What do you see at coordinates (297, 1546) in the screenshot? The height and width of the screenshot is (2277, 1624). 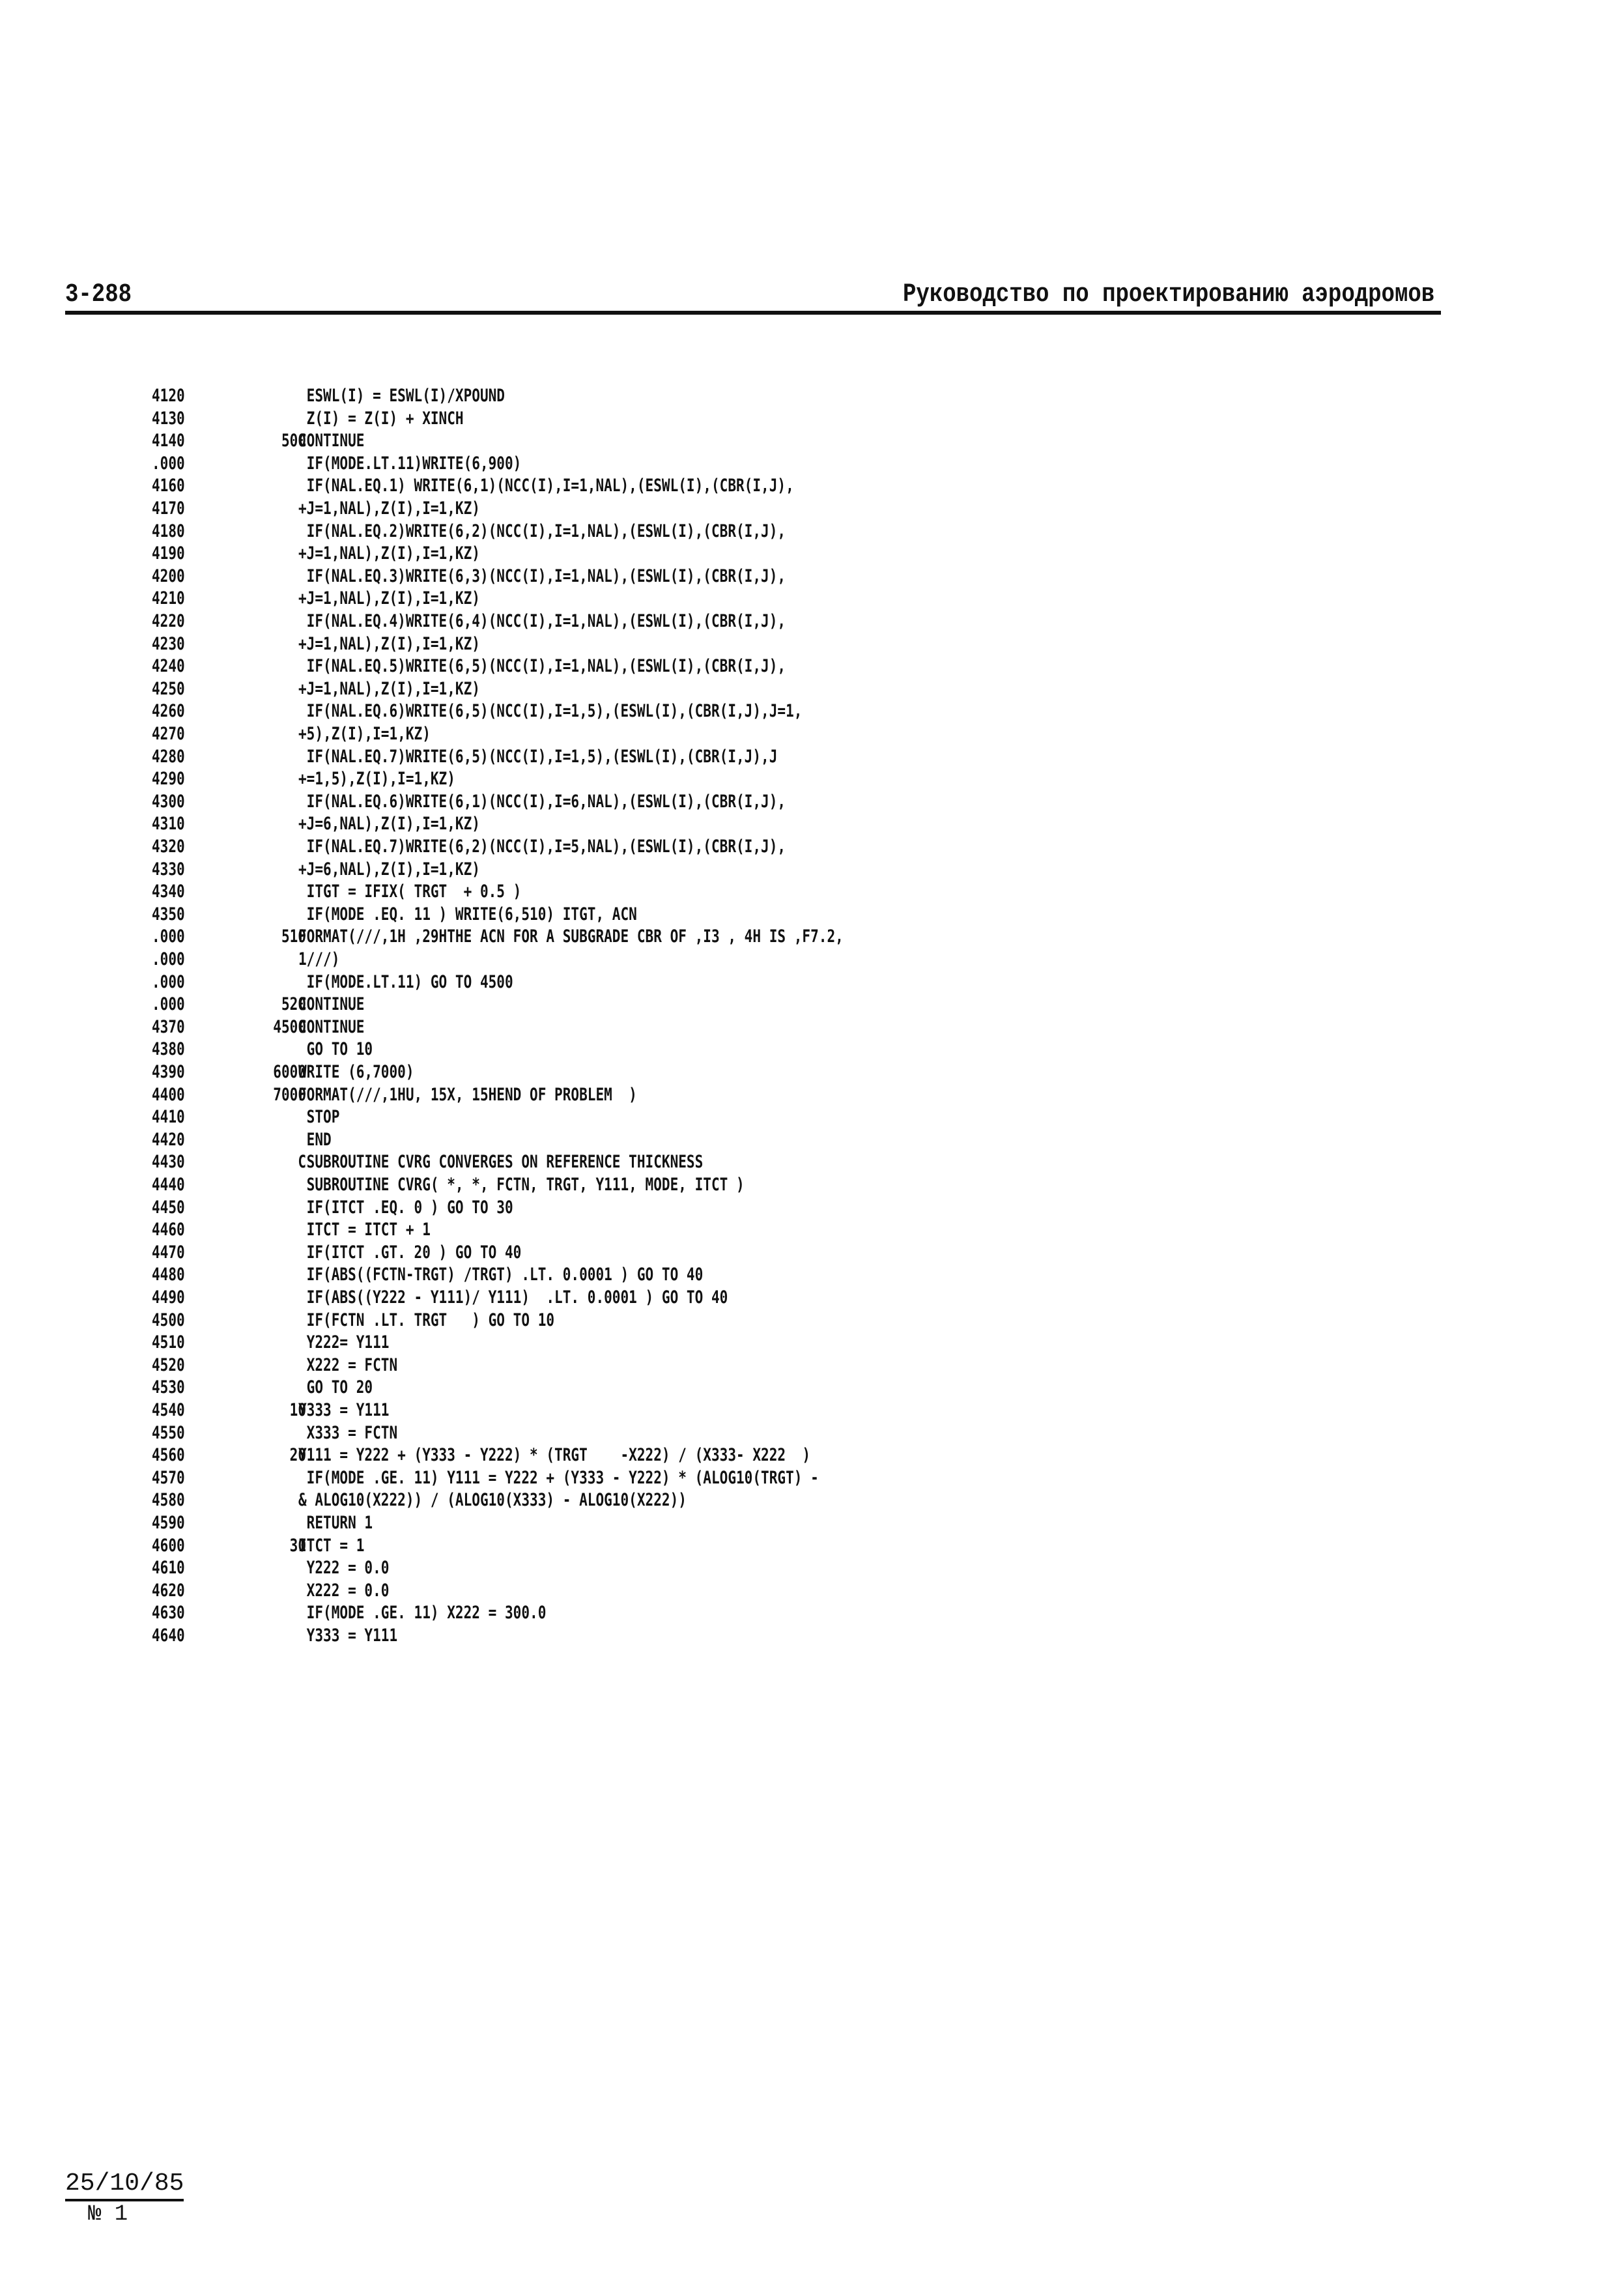 I see `statement-label: 30` at bounding box center [297, 1546].